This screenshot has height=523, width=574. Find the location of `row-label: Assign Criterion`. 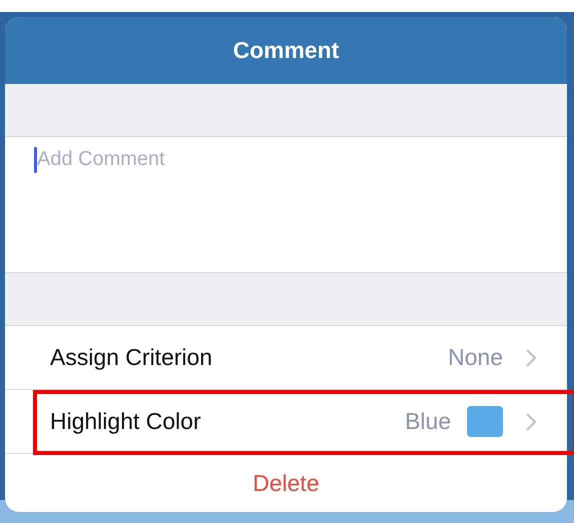

row-label: Assign Criterion is located at coordinates (132, 357).